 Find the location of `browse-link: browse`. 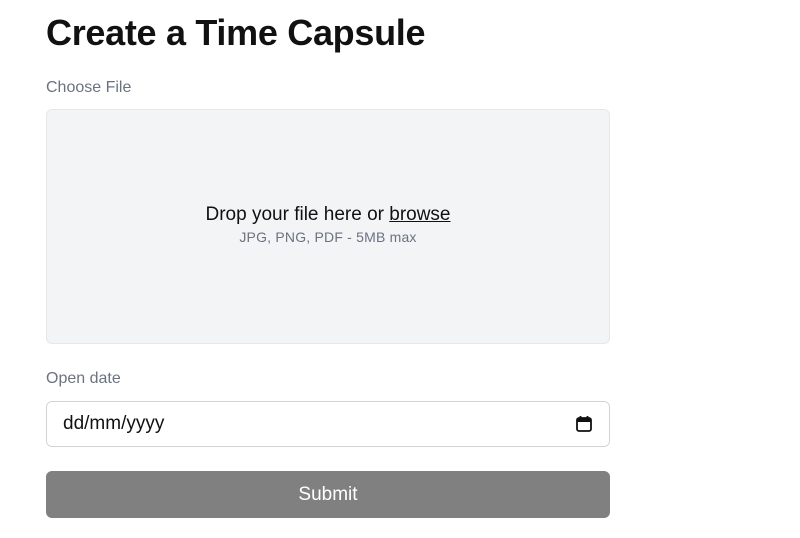

browse-link: browse is located at coordinates (419, 214).